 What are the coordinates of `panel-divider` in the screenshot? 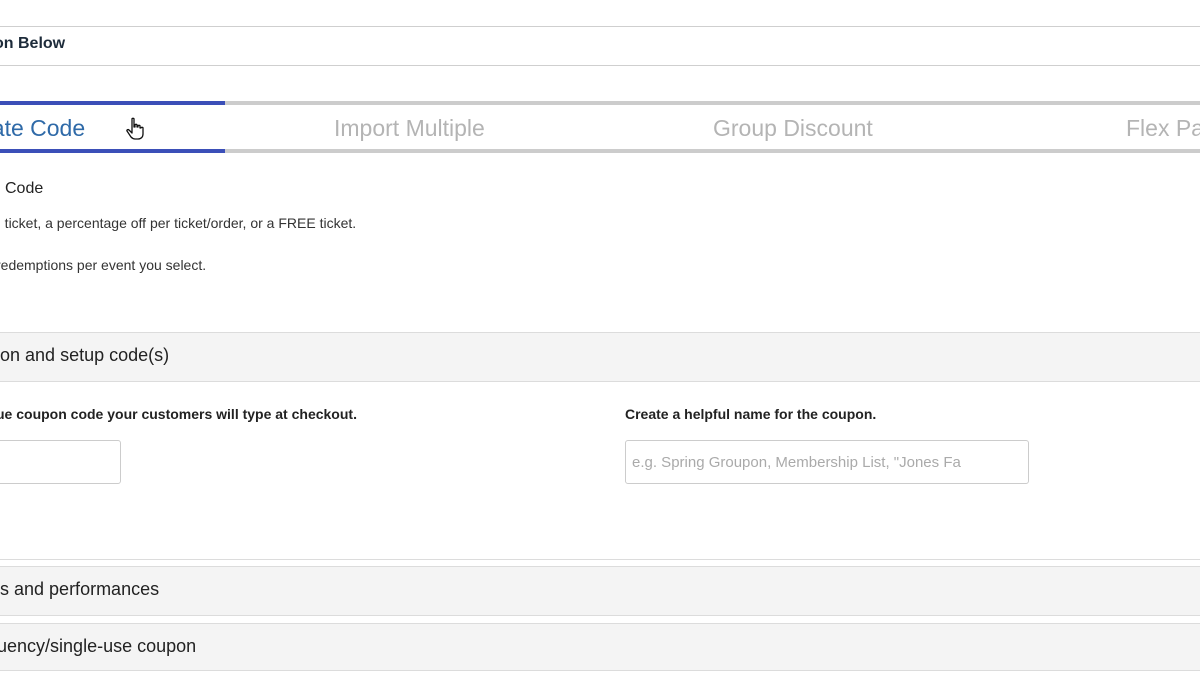 It's located at (600, 559).